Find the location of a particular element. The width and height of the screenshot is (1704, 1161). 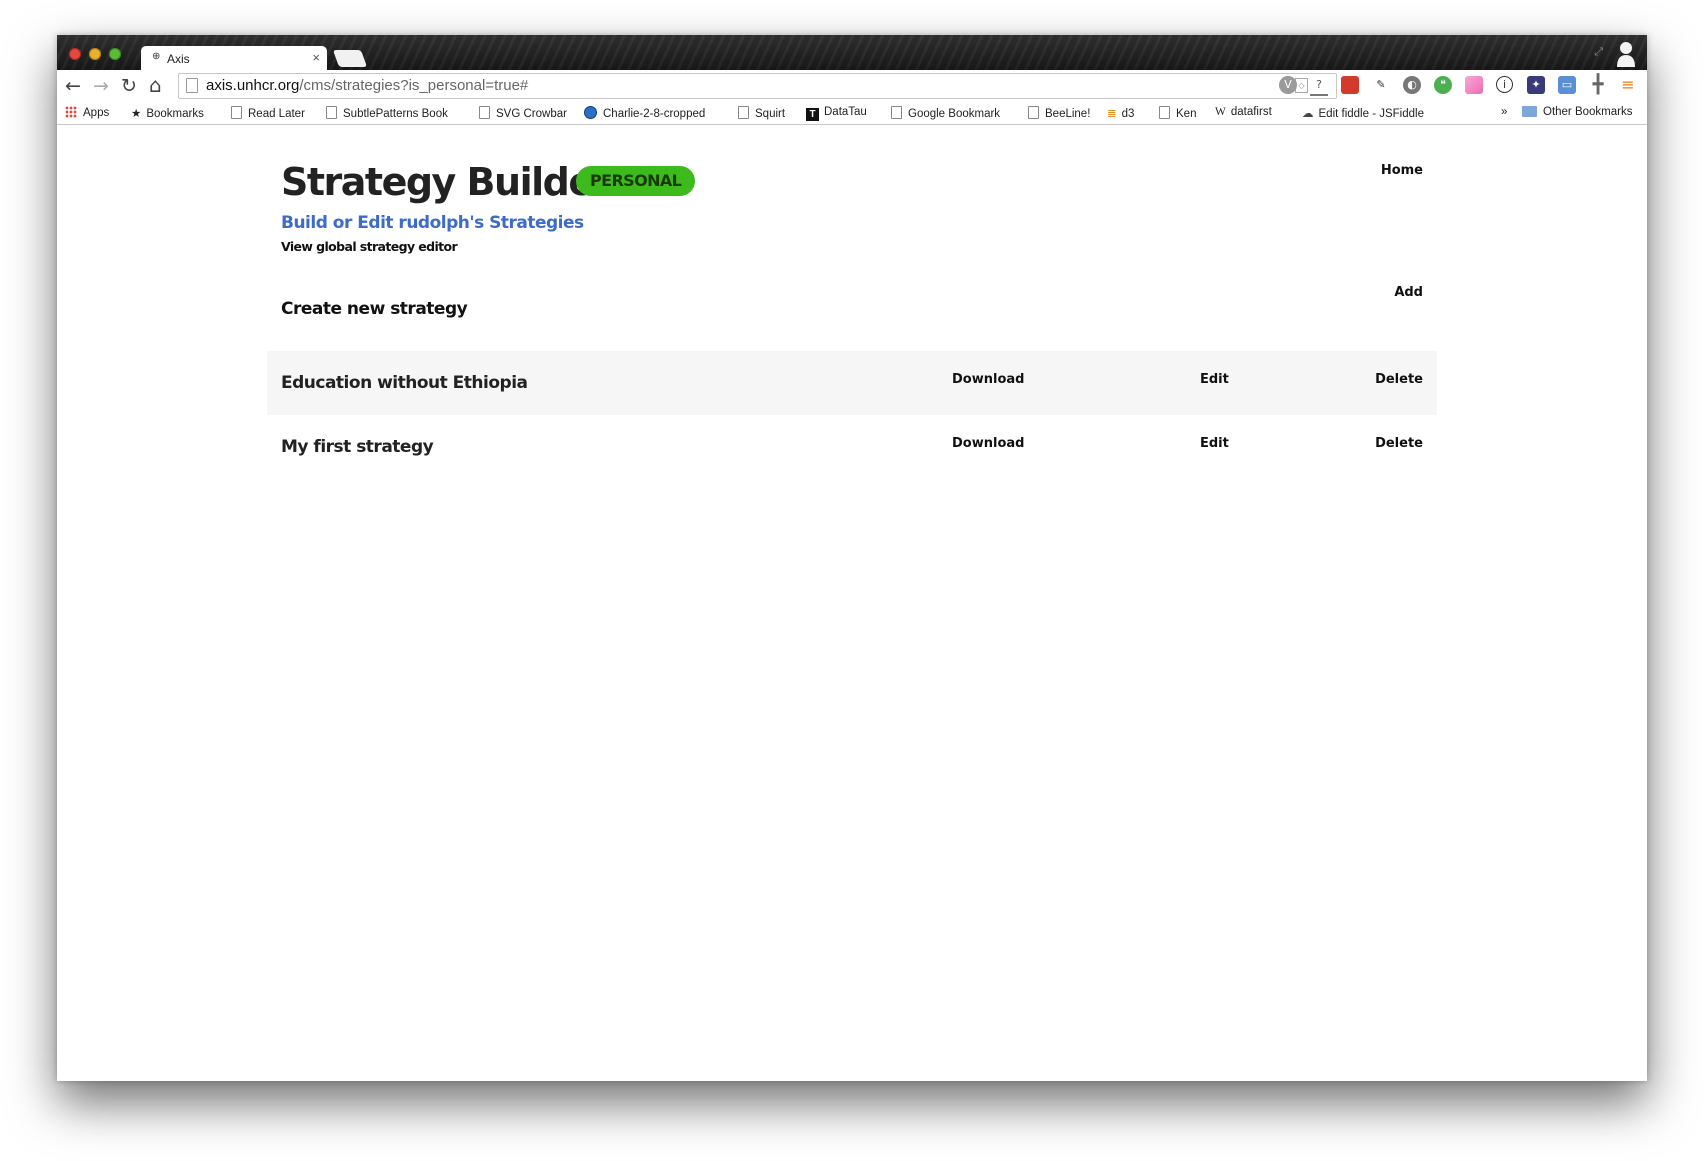

create-strategy-heading: Create new strategy is located at coordinates (374, 309).